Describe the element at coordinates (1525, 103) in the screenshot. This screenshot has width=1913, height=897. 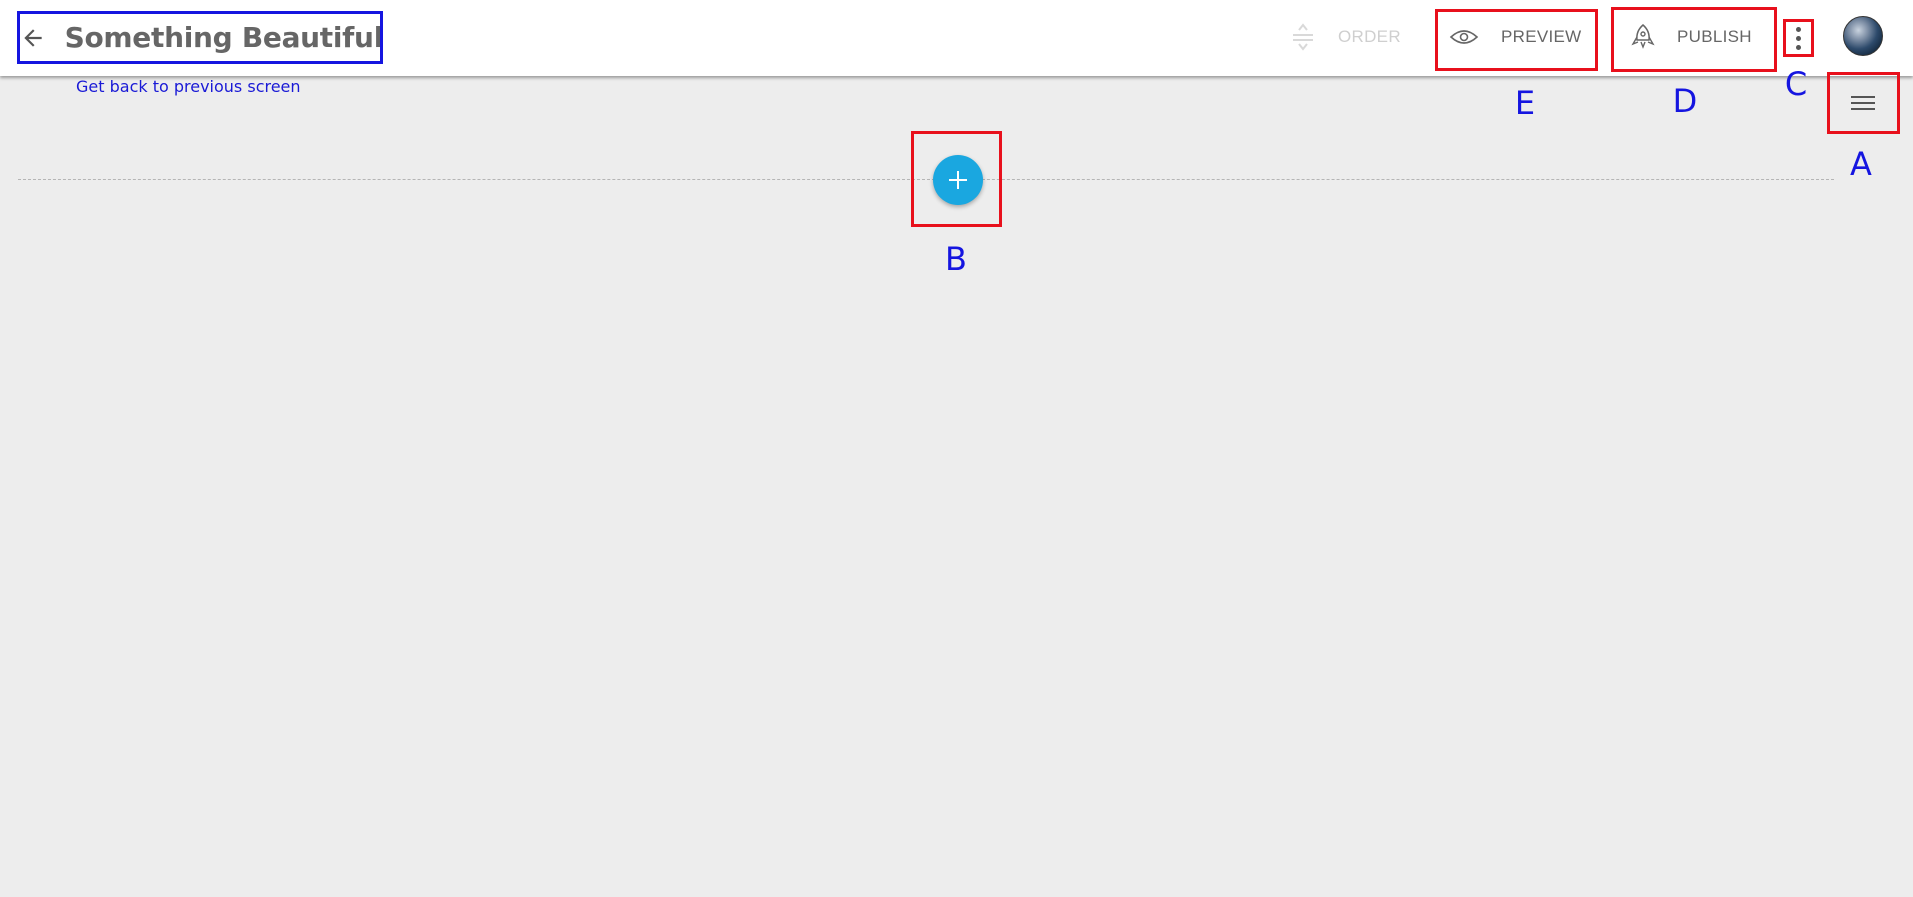
I see `annotation-label-e: E` at that location.